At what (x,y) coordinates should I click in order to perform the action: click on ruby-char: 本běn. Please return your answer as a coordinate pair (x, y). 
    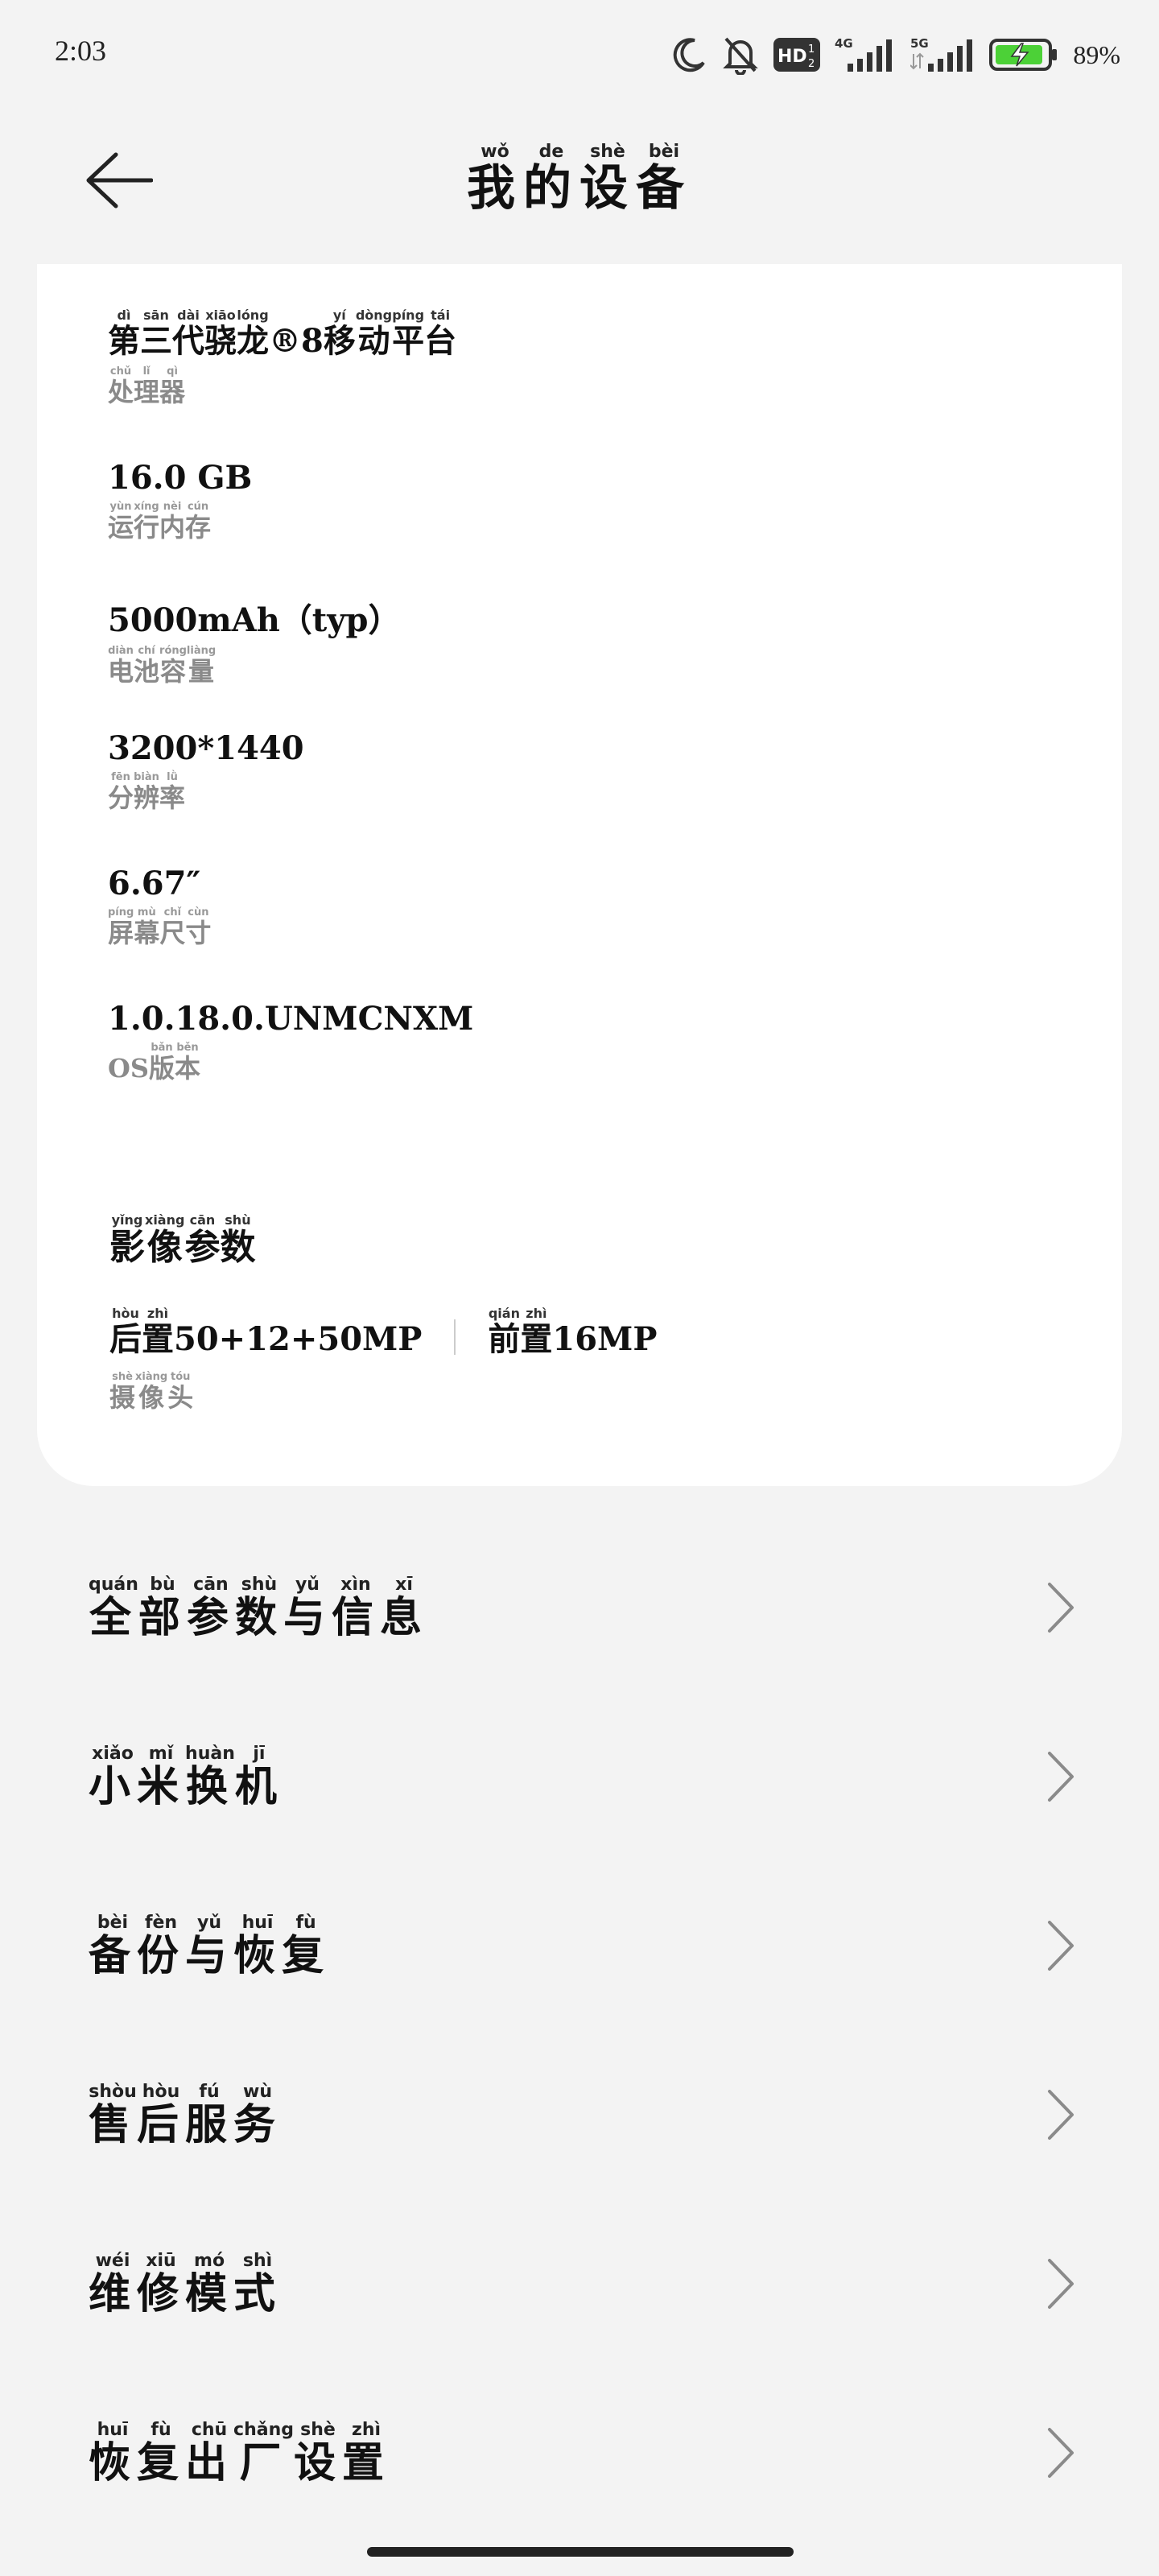
    Looking at the image, I should click on (188, 1063).